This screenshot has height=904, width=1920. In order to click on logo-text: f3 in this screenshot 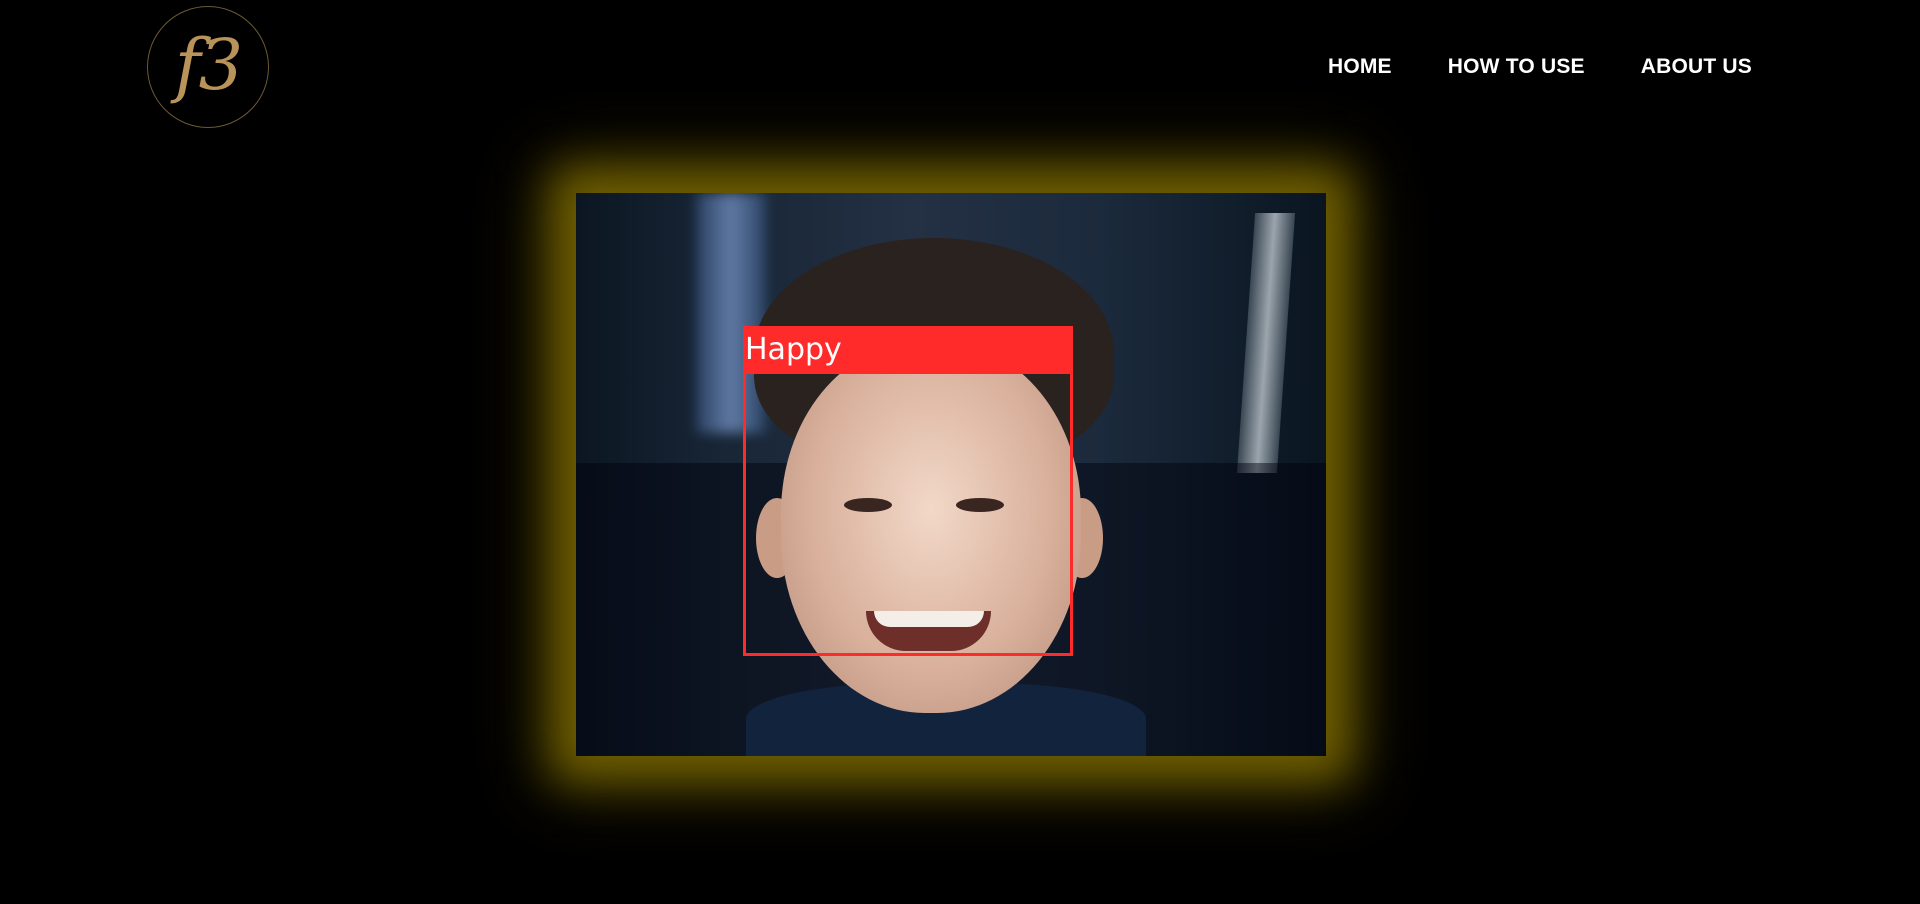, I will do `click(208, 65)`.